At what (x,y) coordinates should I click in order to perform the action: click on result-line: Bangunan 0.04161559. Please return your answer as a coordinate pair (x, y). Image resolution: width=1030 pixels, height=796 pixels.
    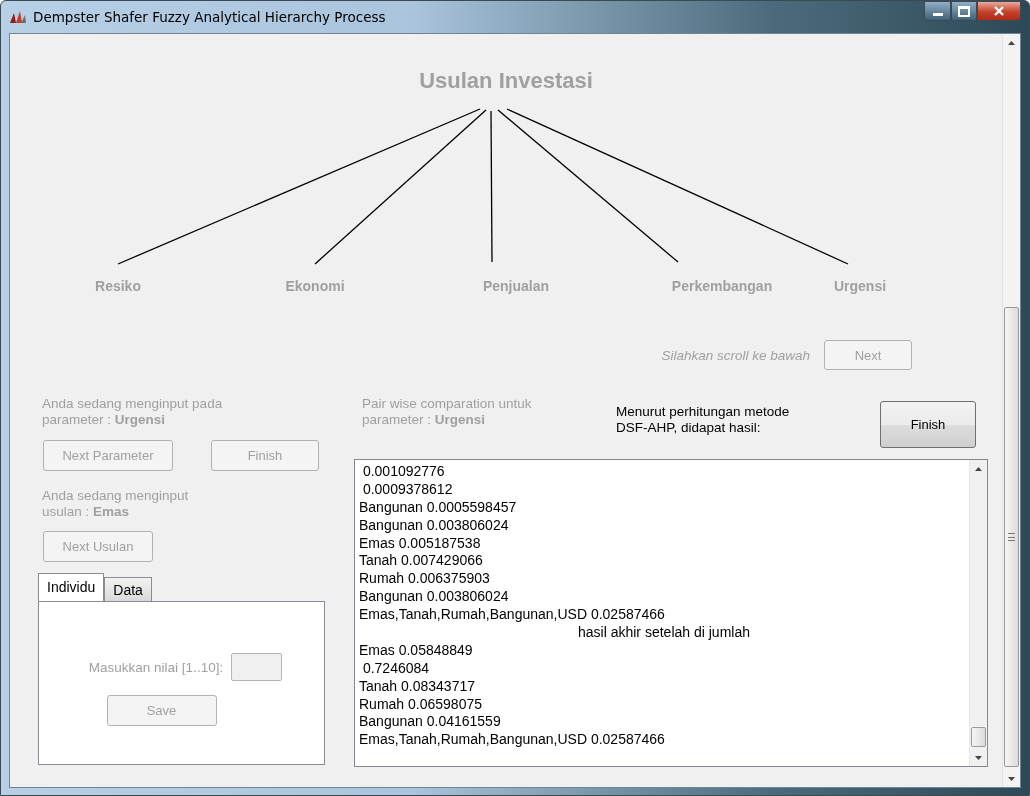
    Looking at the image, I should click on (430, 721).